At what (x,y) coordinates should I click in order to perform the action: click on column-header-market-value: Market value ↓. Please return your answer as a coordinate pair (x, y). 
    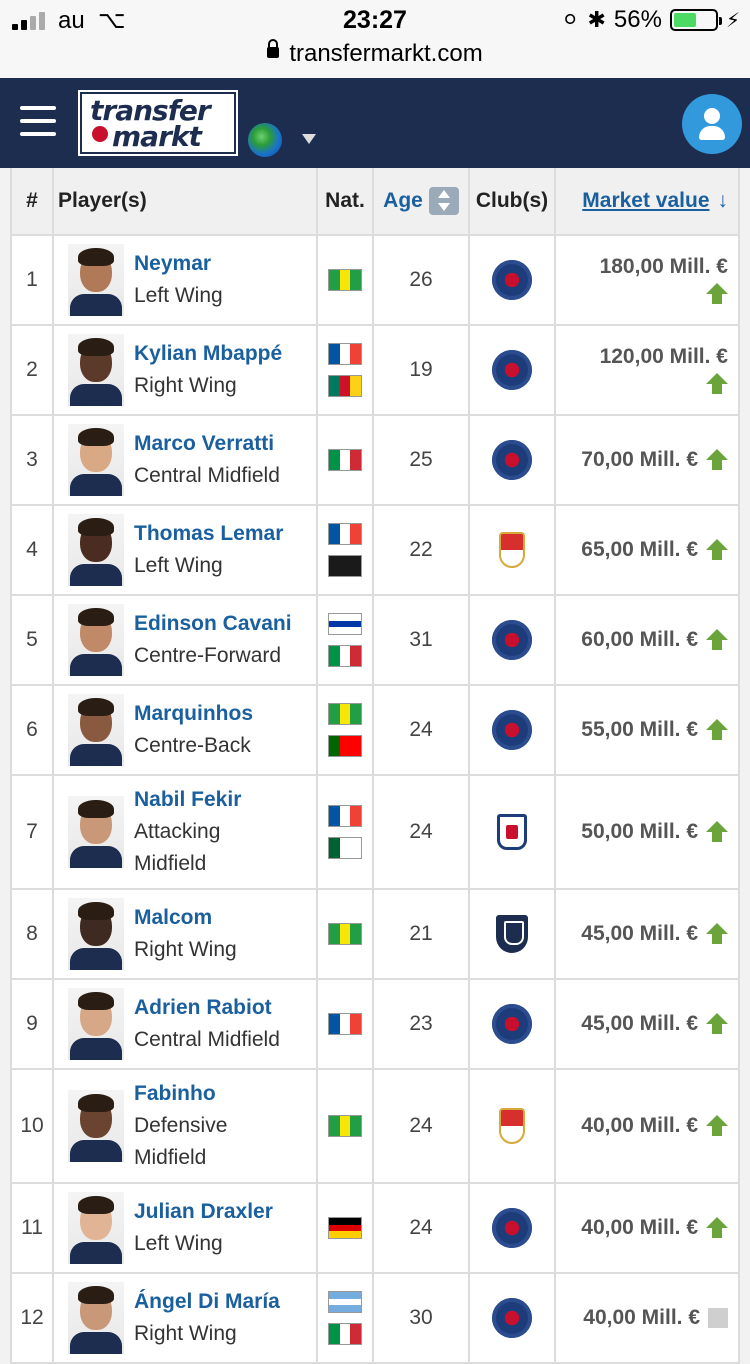
    Looking at the image, I should click on (648, 202).